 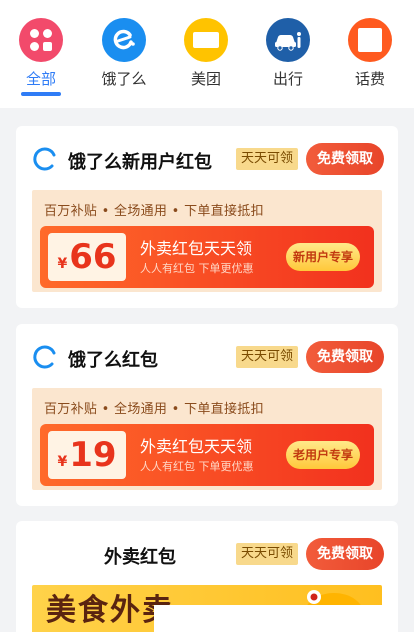 I want to click on tab-meituan-label: 美团, so click(x=205, y=79).